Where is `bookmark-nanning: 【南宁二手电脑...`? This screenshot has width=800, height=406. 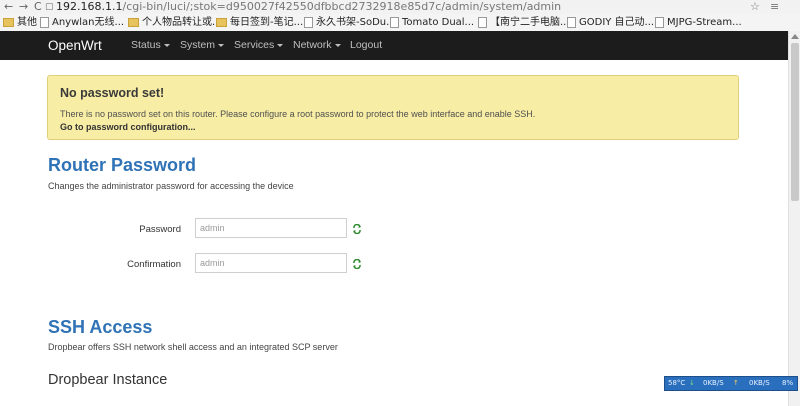
bookmark-nanning: 【南宁二手电脑... is located at coordinates (524, 22).